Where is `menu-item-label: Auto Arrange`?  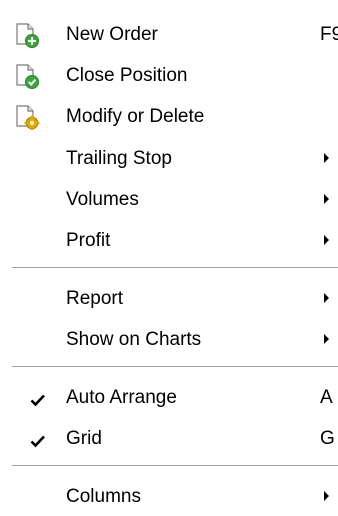 menu-item-label: Auto Arrange is located at coordinates (121, 397).